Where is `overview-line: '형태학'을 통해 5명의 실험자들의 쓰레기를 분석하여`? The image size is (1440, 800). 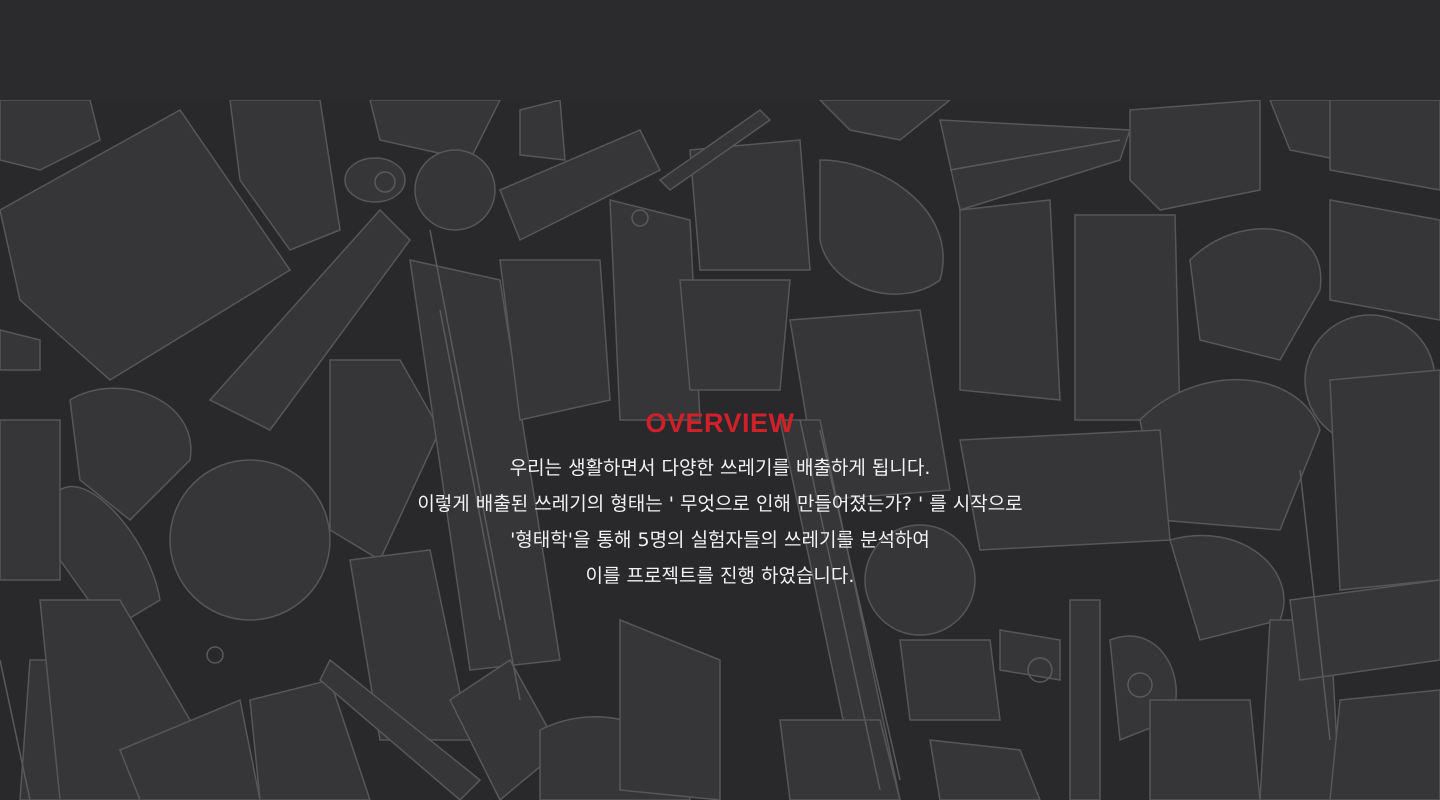
overview-line: '형태학'을 통해 5명의 실험자들의 쓰레기를 분석하여 is located at coordinates (720, 540).